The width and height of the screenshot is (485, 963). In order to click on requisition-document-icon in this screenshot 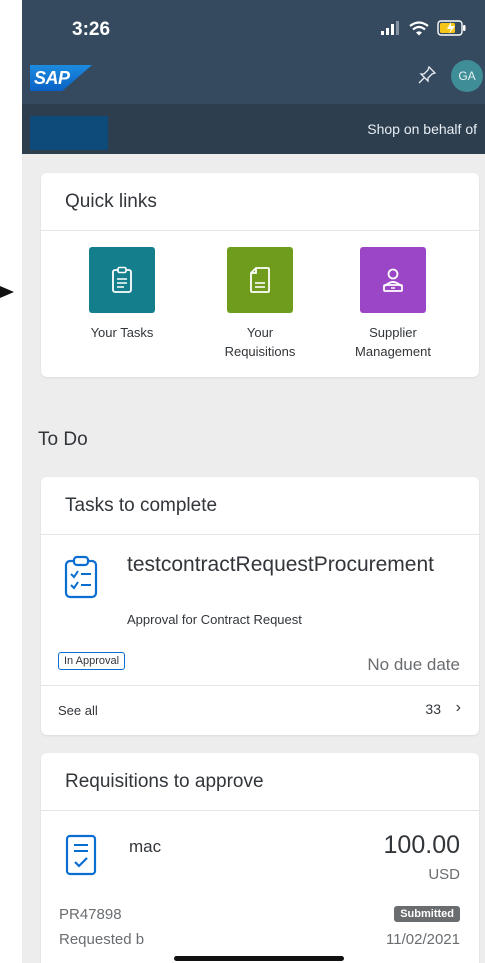, I will do `click(81, 855)`.